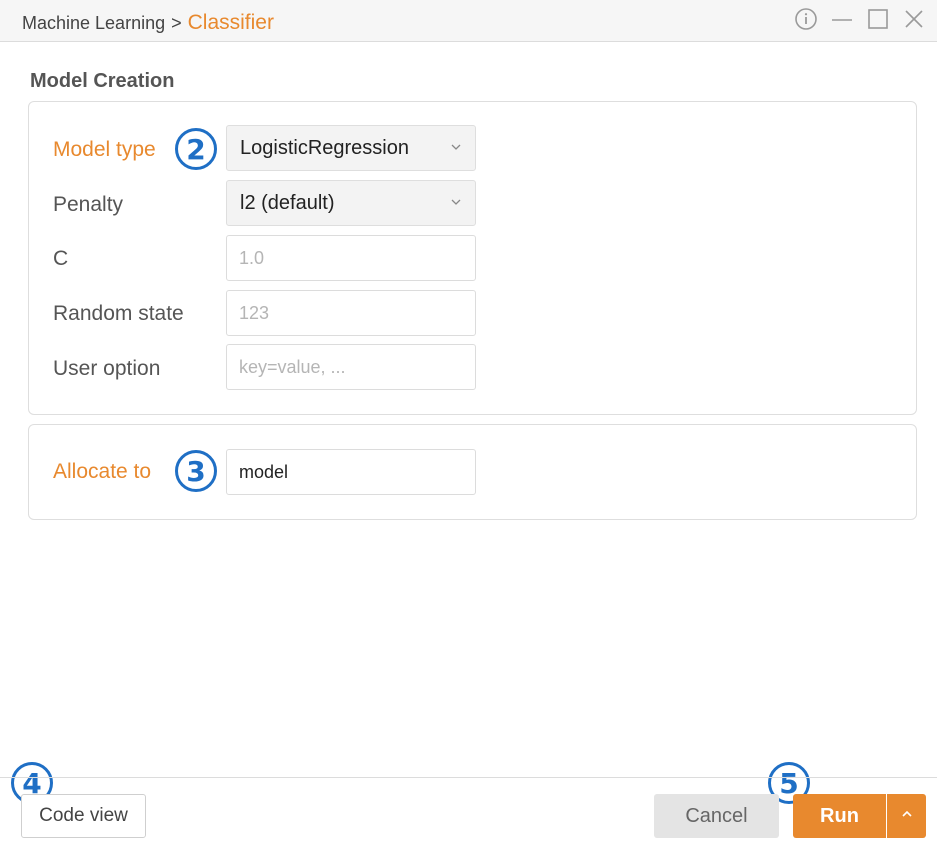 Image resolution: width=937 pixels, height=847 pixels. I want to click on user-option-label: User option, so click(107, 368).